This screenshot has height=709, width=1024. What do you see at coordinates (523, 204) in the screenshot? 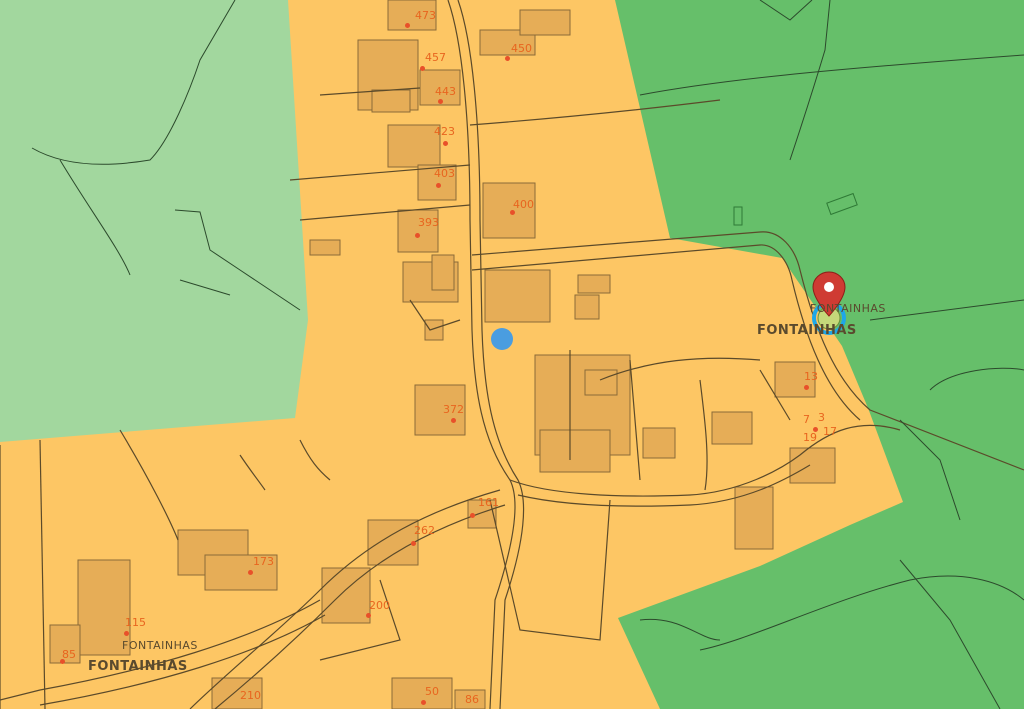
I see `address-number: 400` at bounding box center [523, 204].